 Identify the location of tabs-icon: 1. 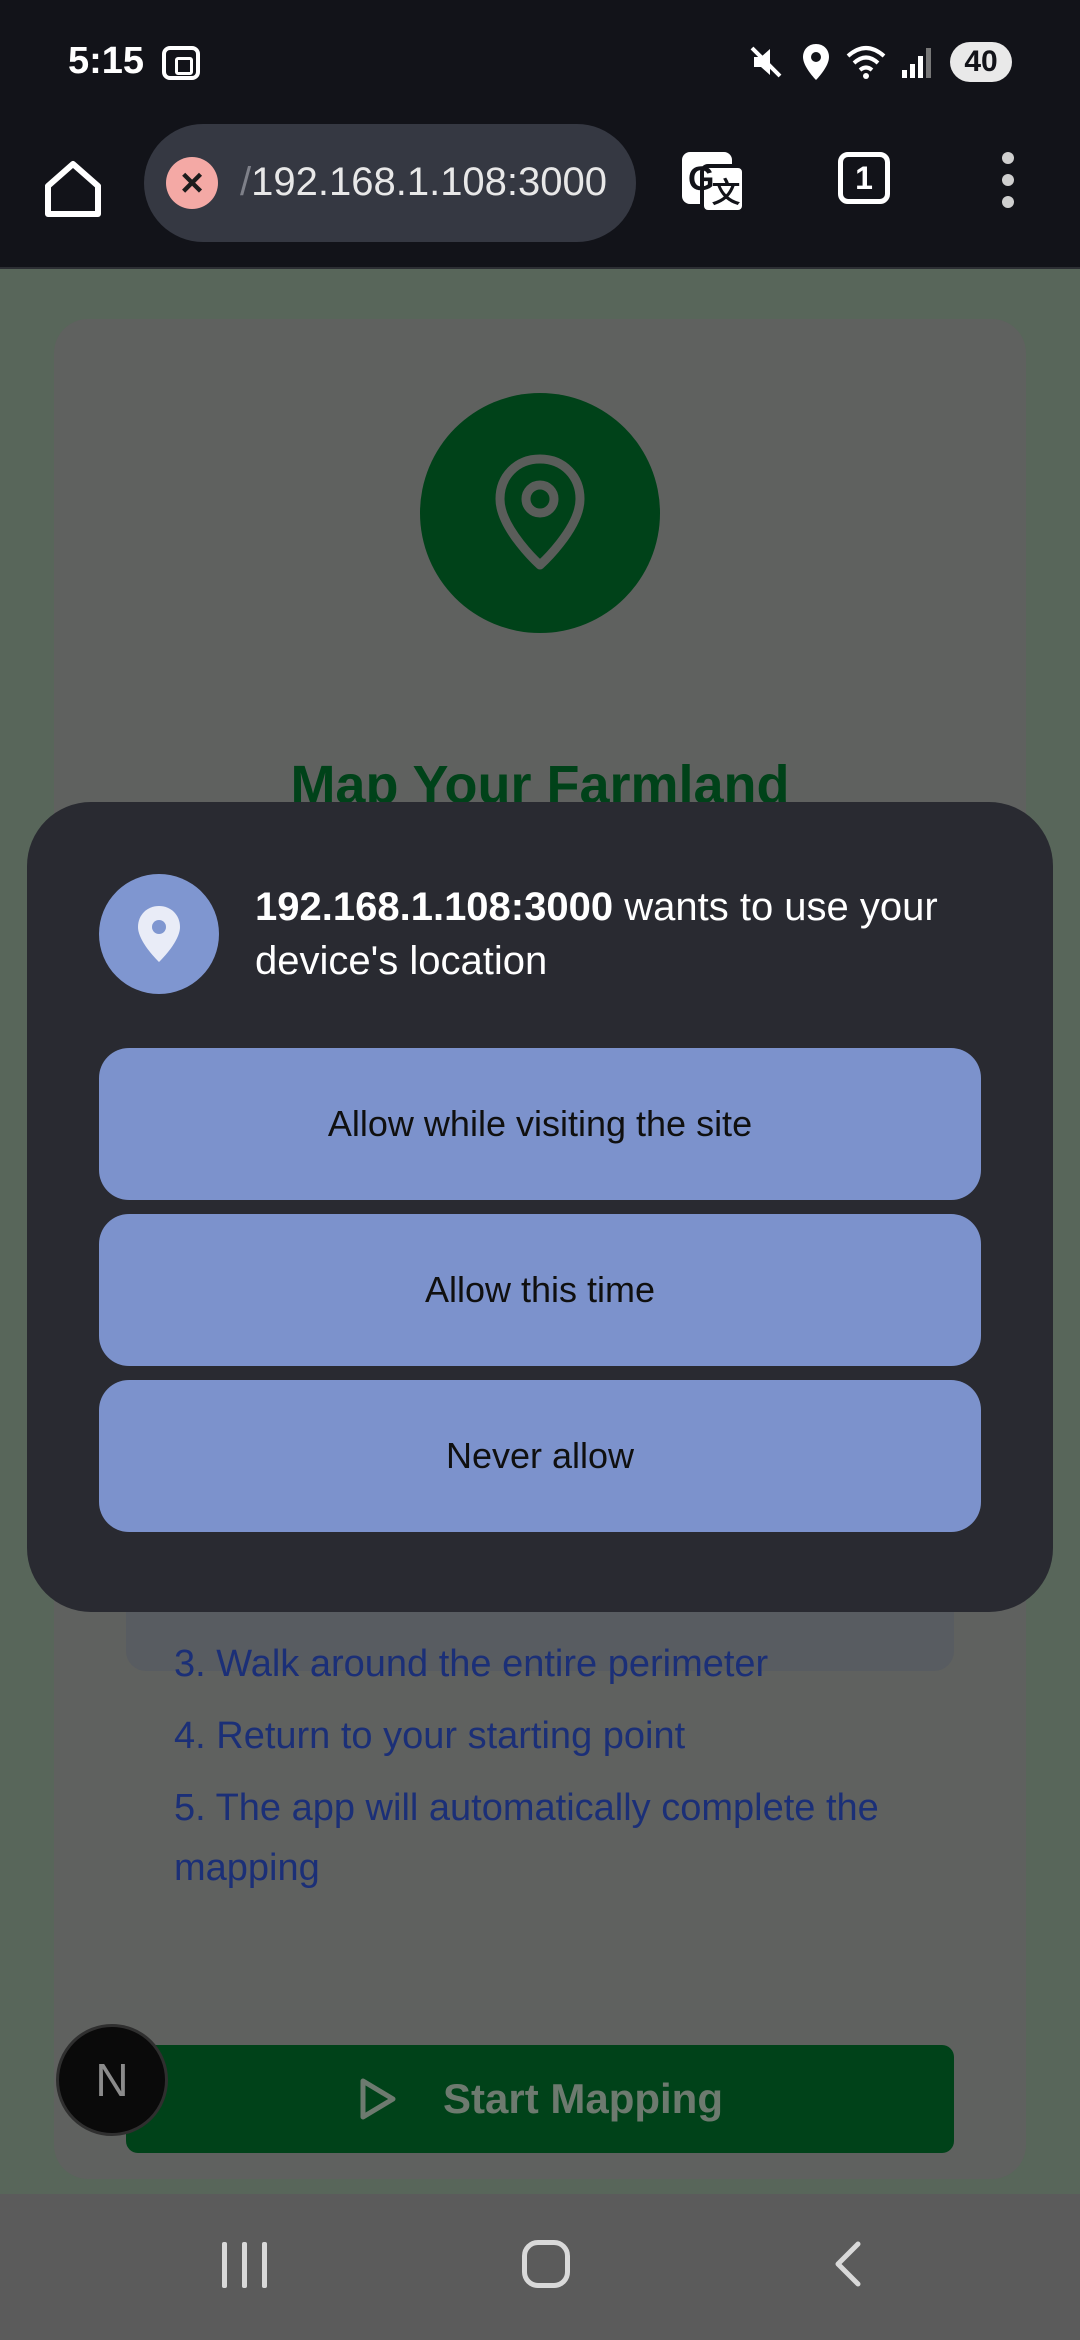
(864, 178).